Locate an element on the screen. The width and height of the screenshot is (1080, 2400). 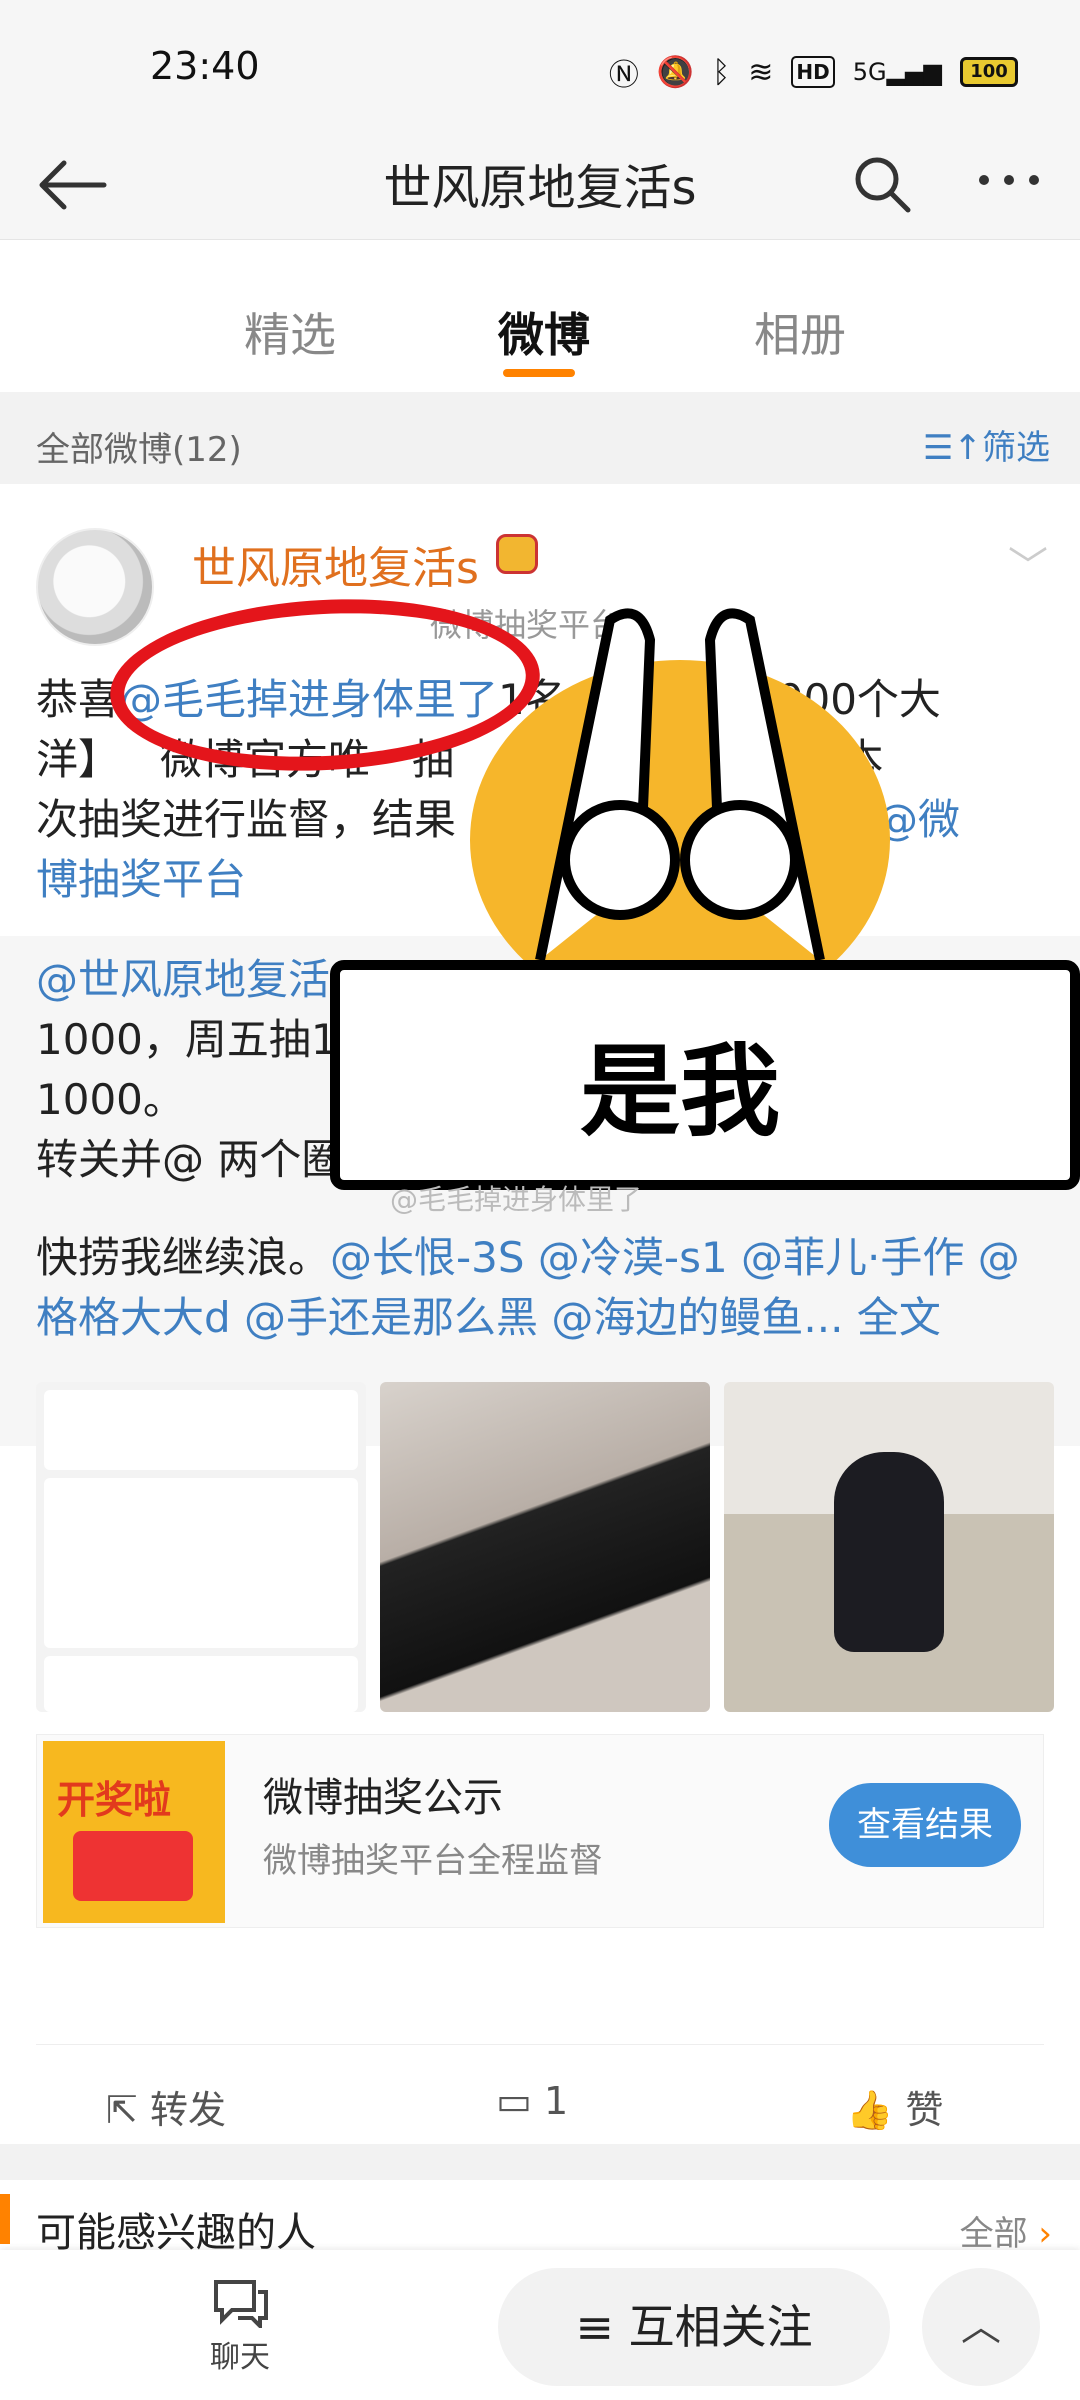
share-icon: ⇱ is located at coordinates (122, 2110).